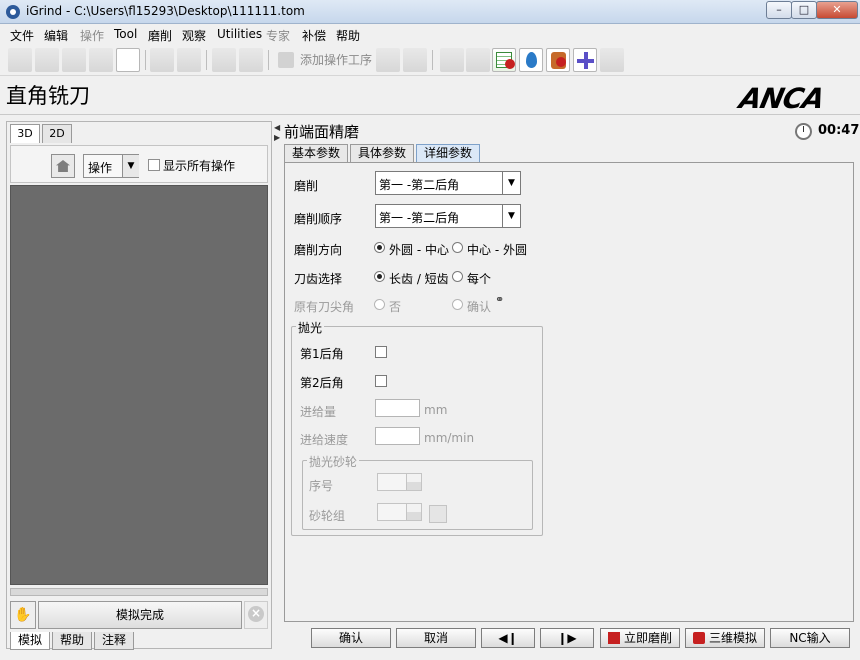 This screenshot has width=860, height=660. I want to click on undo-icon, so click(162, 60).